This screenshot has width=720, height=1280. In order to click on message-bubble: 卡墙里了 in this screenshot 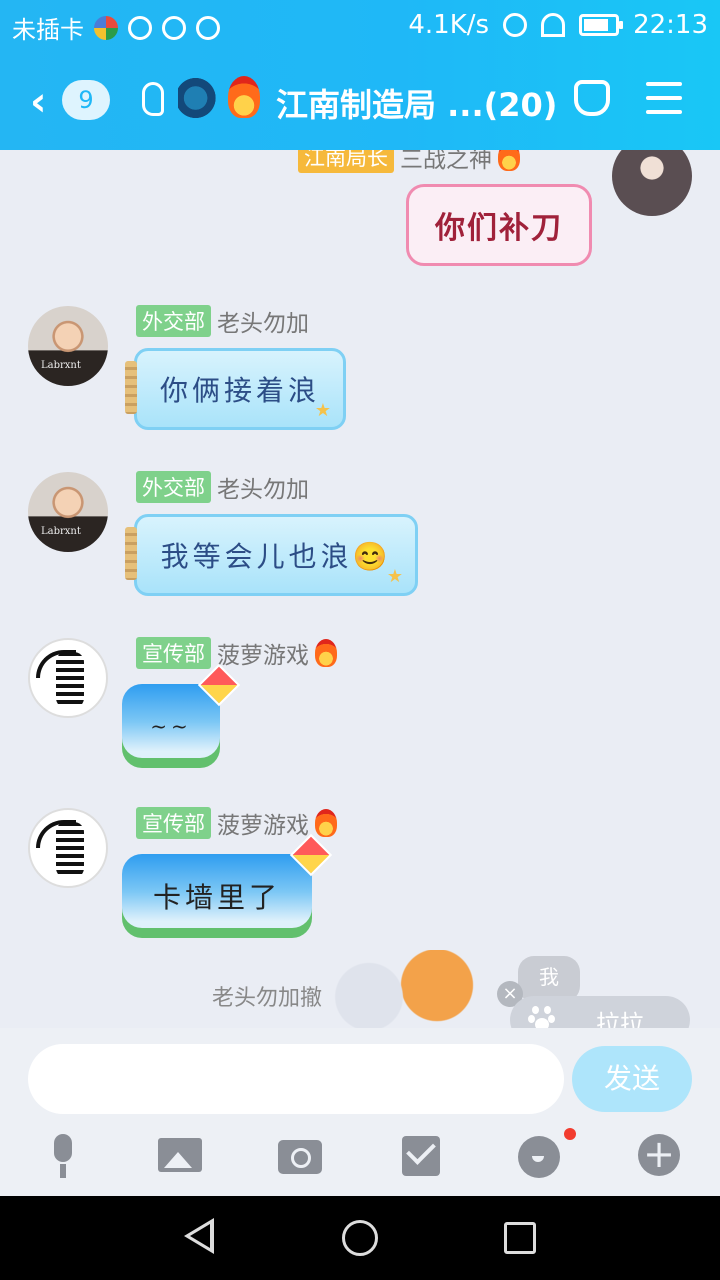, I will do `click(227, 885)`.